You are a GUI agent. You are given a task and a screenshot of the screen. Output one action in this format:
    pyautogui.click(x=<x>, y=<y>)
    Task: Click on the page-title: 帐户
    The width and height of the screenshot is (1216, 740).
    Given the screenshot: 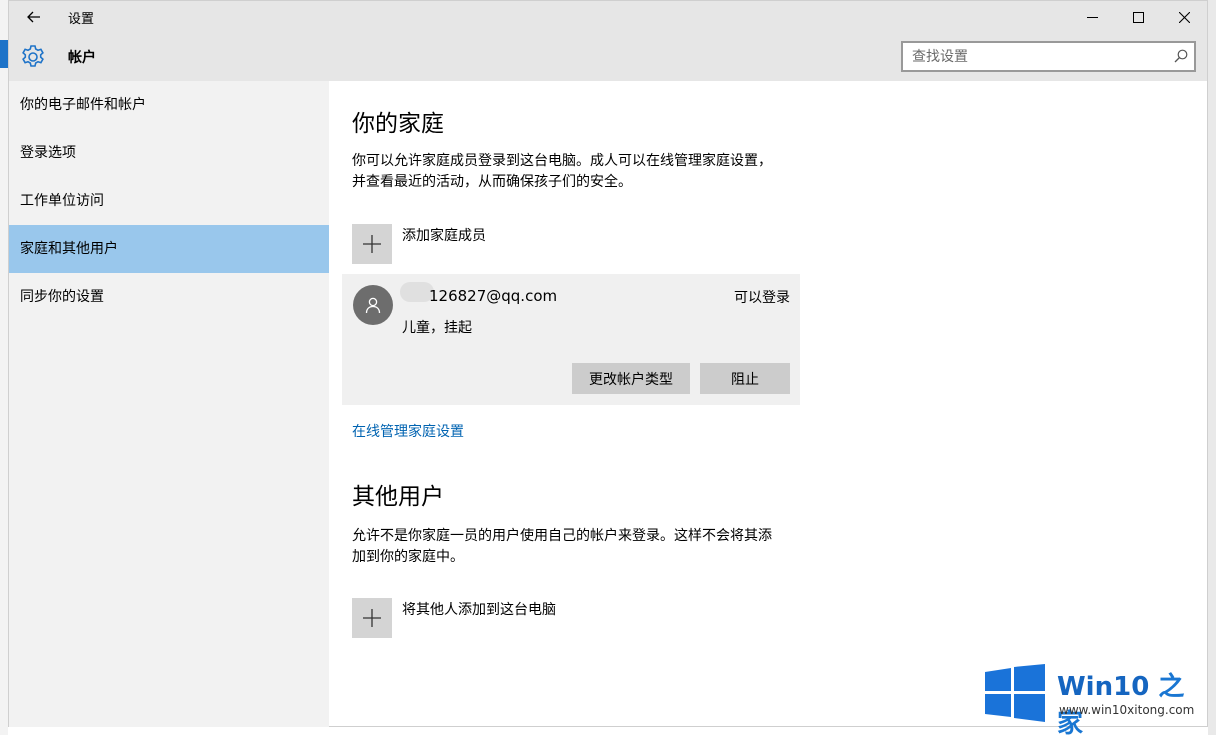 What is the action you would take?
    pyautogui.click(x=82, y=58)
    